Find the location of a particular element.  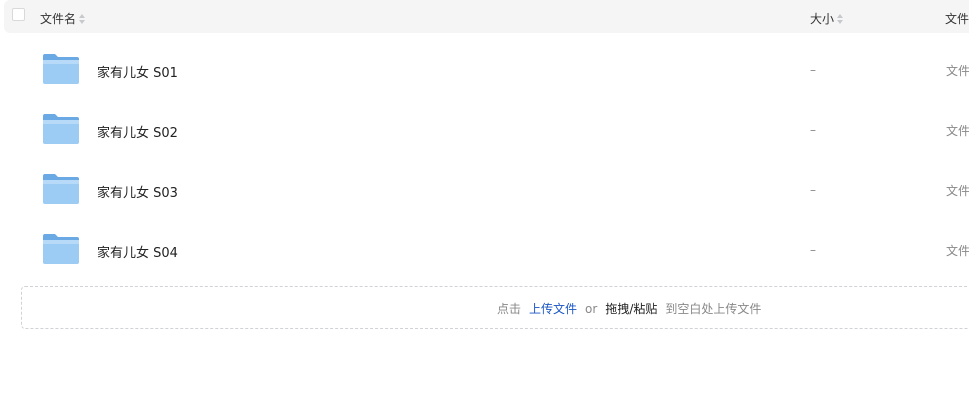

column-header-name: 文件名 is located at coordinates (63, 18).